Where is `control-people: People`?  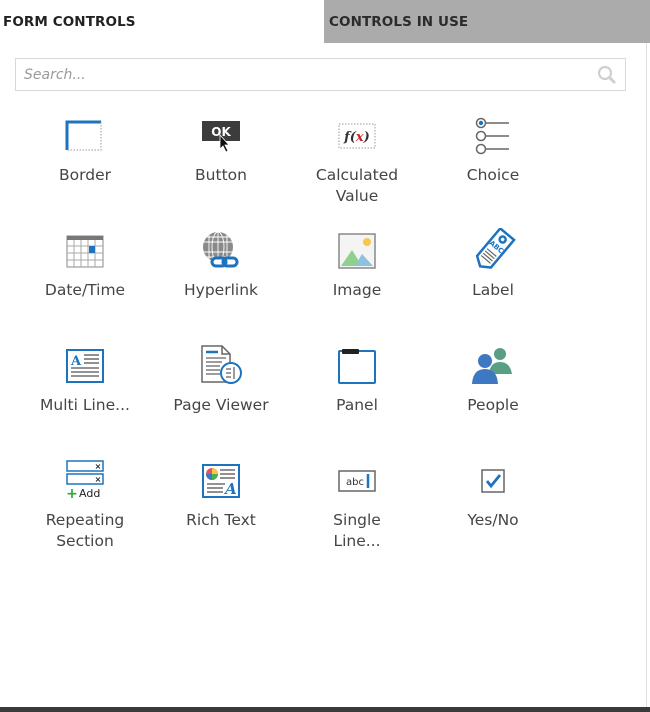
control-people: People is located at coordinates (493, 379).